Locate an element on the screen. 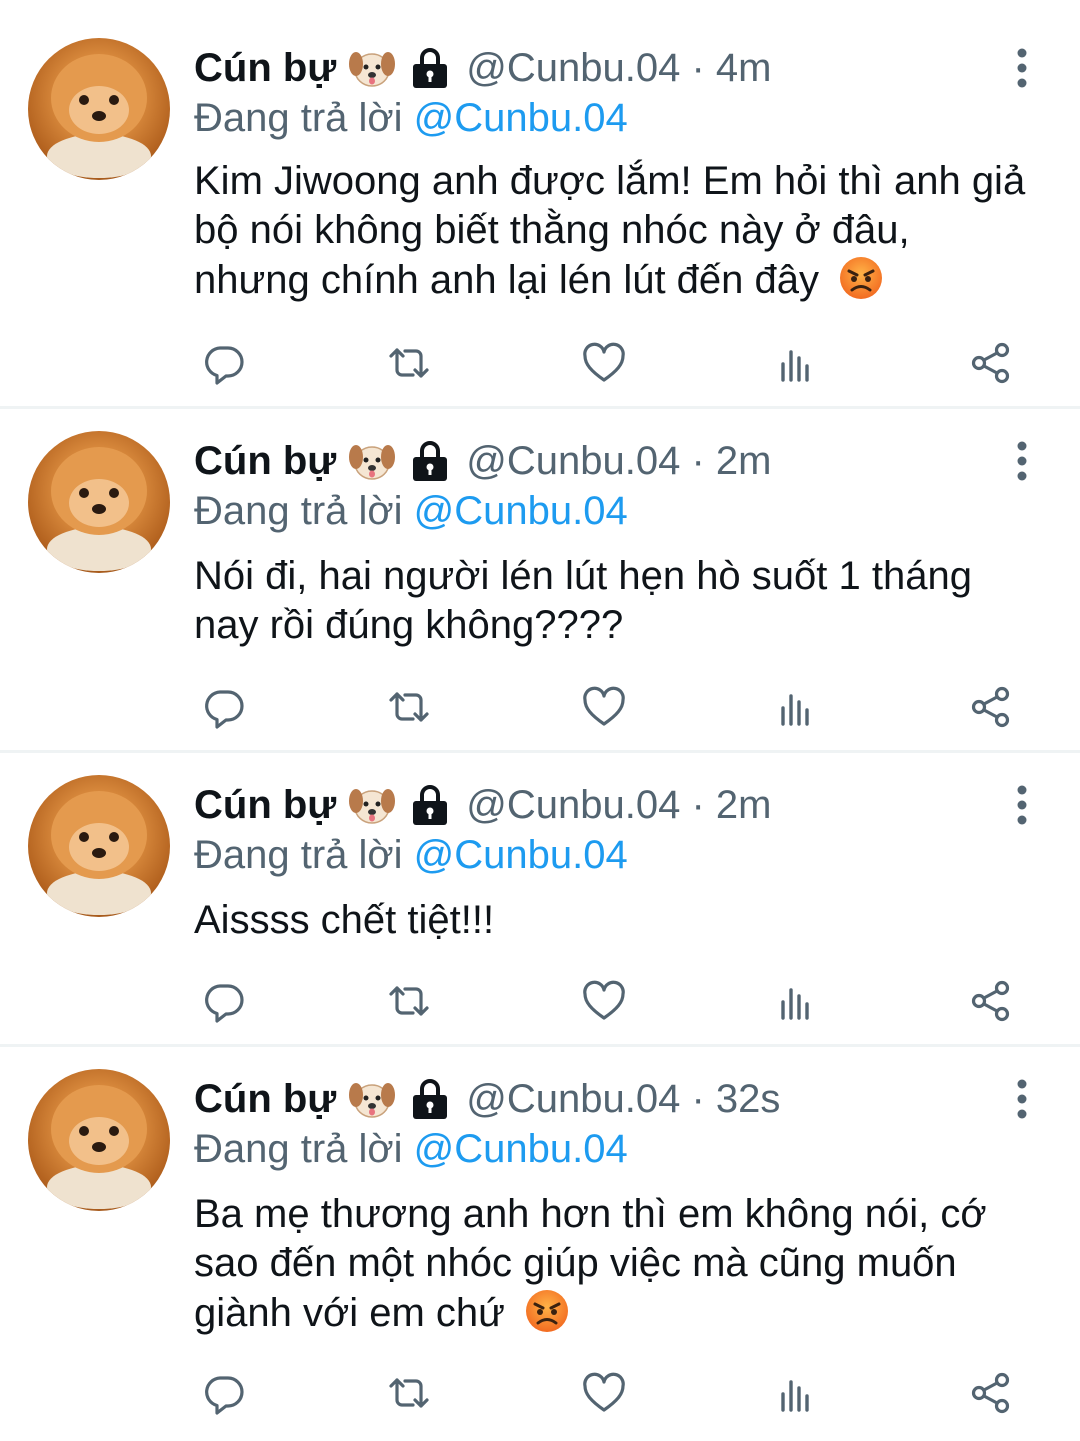 The image size is (1080, 1441). handle-and-time: @Cunbu.04 · 4m is located at coordinates (618, 68).